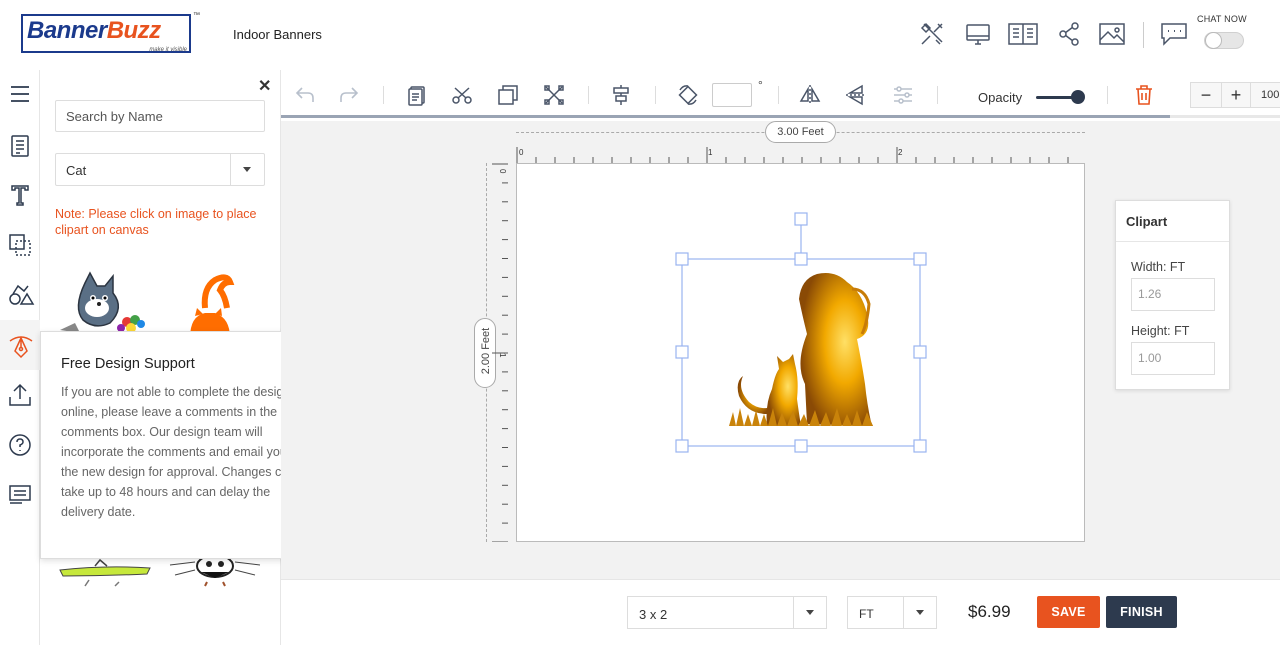 The image size is (1280, 645). What do you see at coordinates (1069, 34) in the screenshot?
I see `share-icon` at bounding box center [1069, 34].